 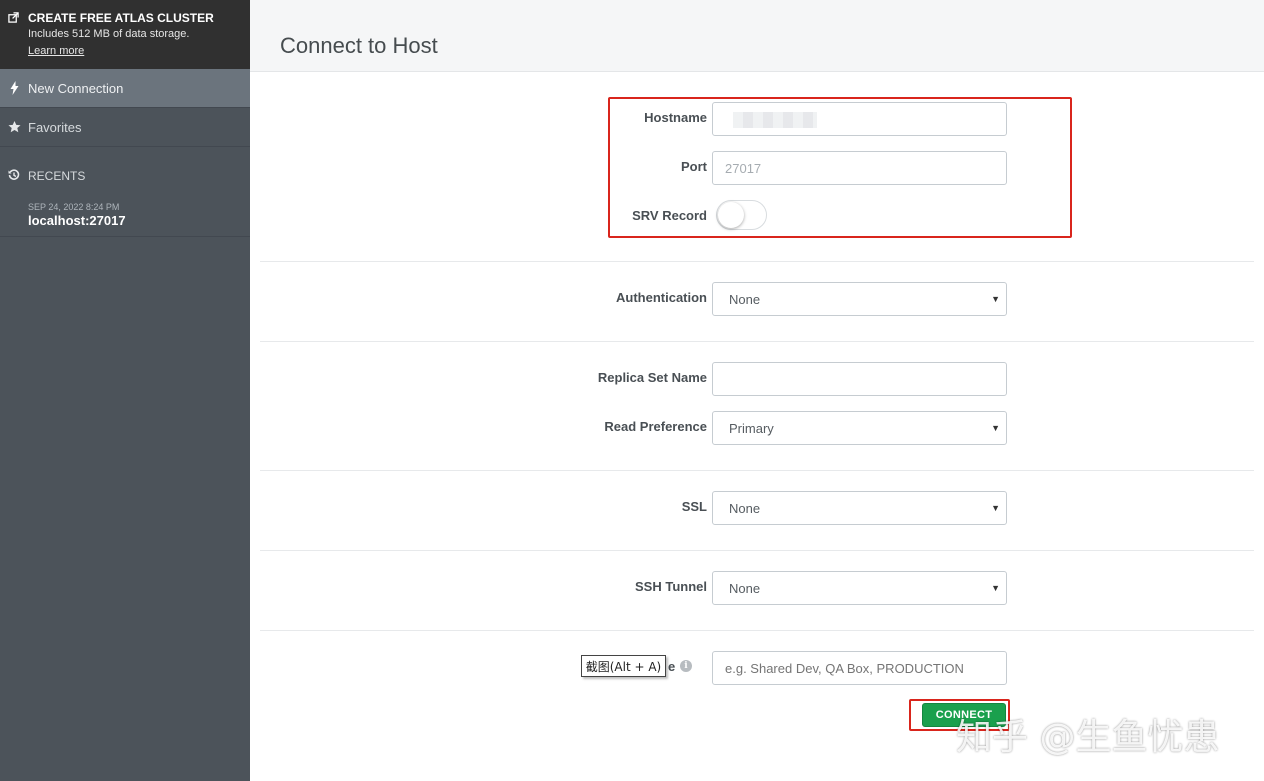 I want to click on history-icon, so click(x=14, y=174).